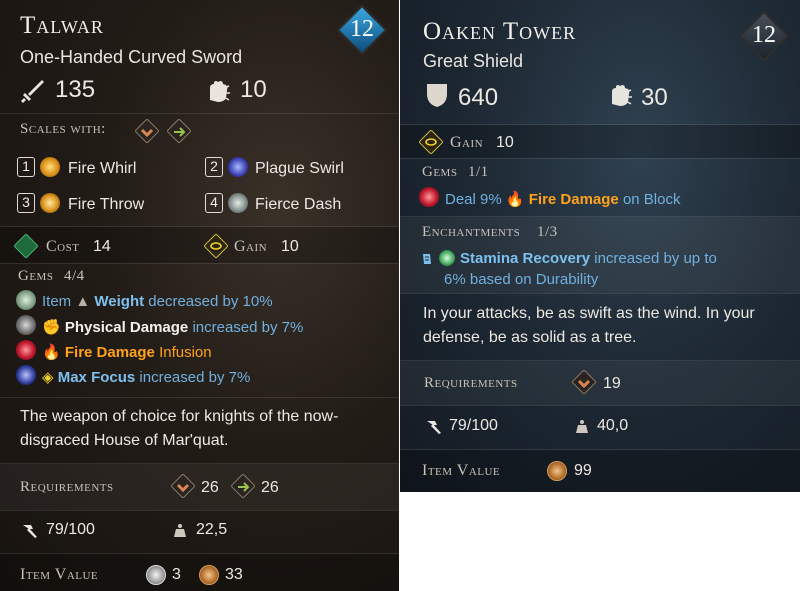  Describe the element at coordinates (32, 91) in the screenshot. I see `sword-icon` at that location.